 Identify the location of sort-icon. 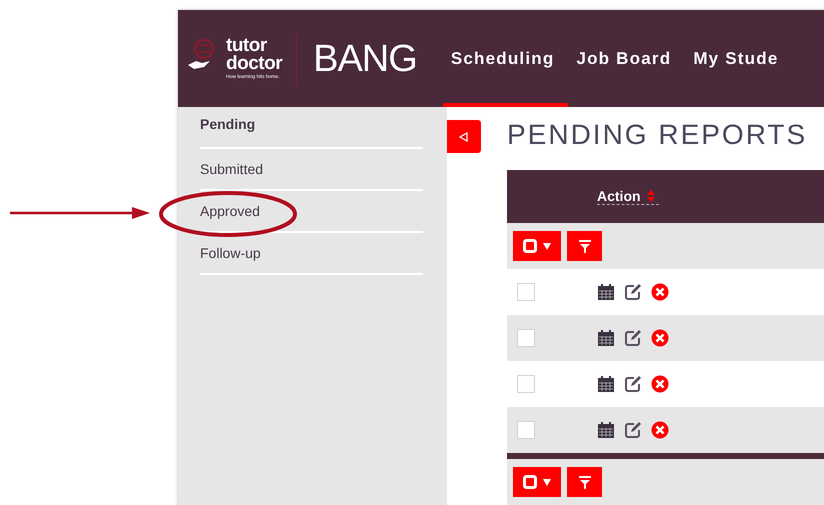
(650, 196).